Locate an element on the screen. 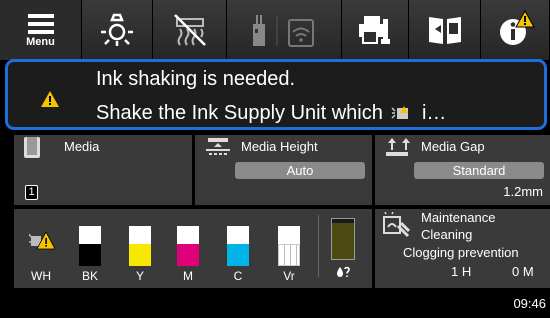 The width and height of the screenshot is (550, 318). waste-ink-level is located at coordinates (343, 241).